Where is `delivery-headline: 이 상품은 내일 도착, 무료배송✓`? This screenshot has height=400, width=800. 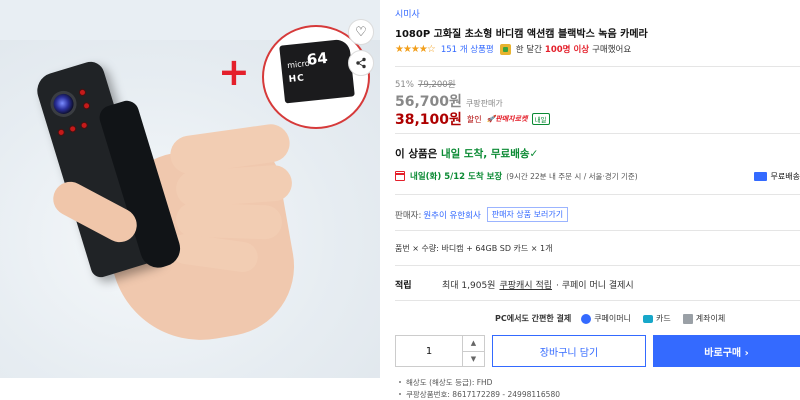
delivery-headline: 이 상품은 내일 도착, 무료배송✓ is located at coordinates (466, 153).